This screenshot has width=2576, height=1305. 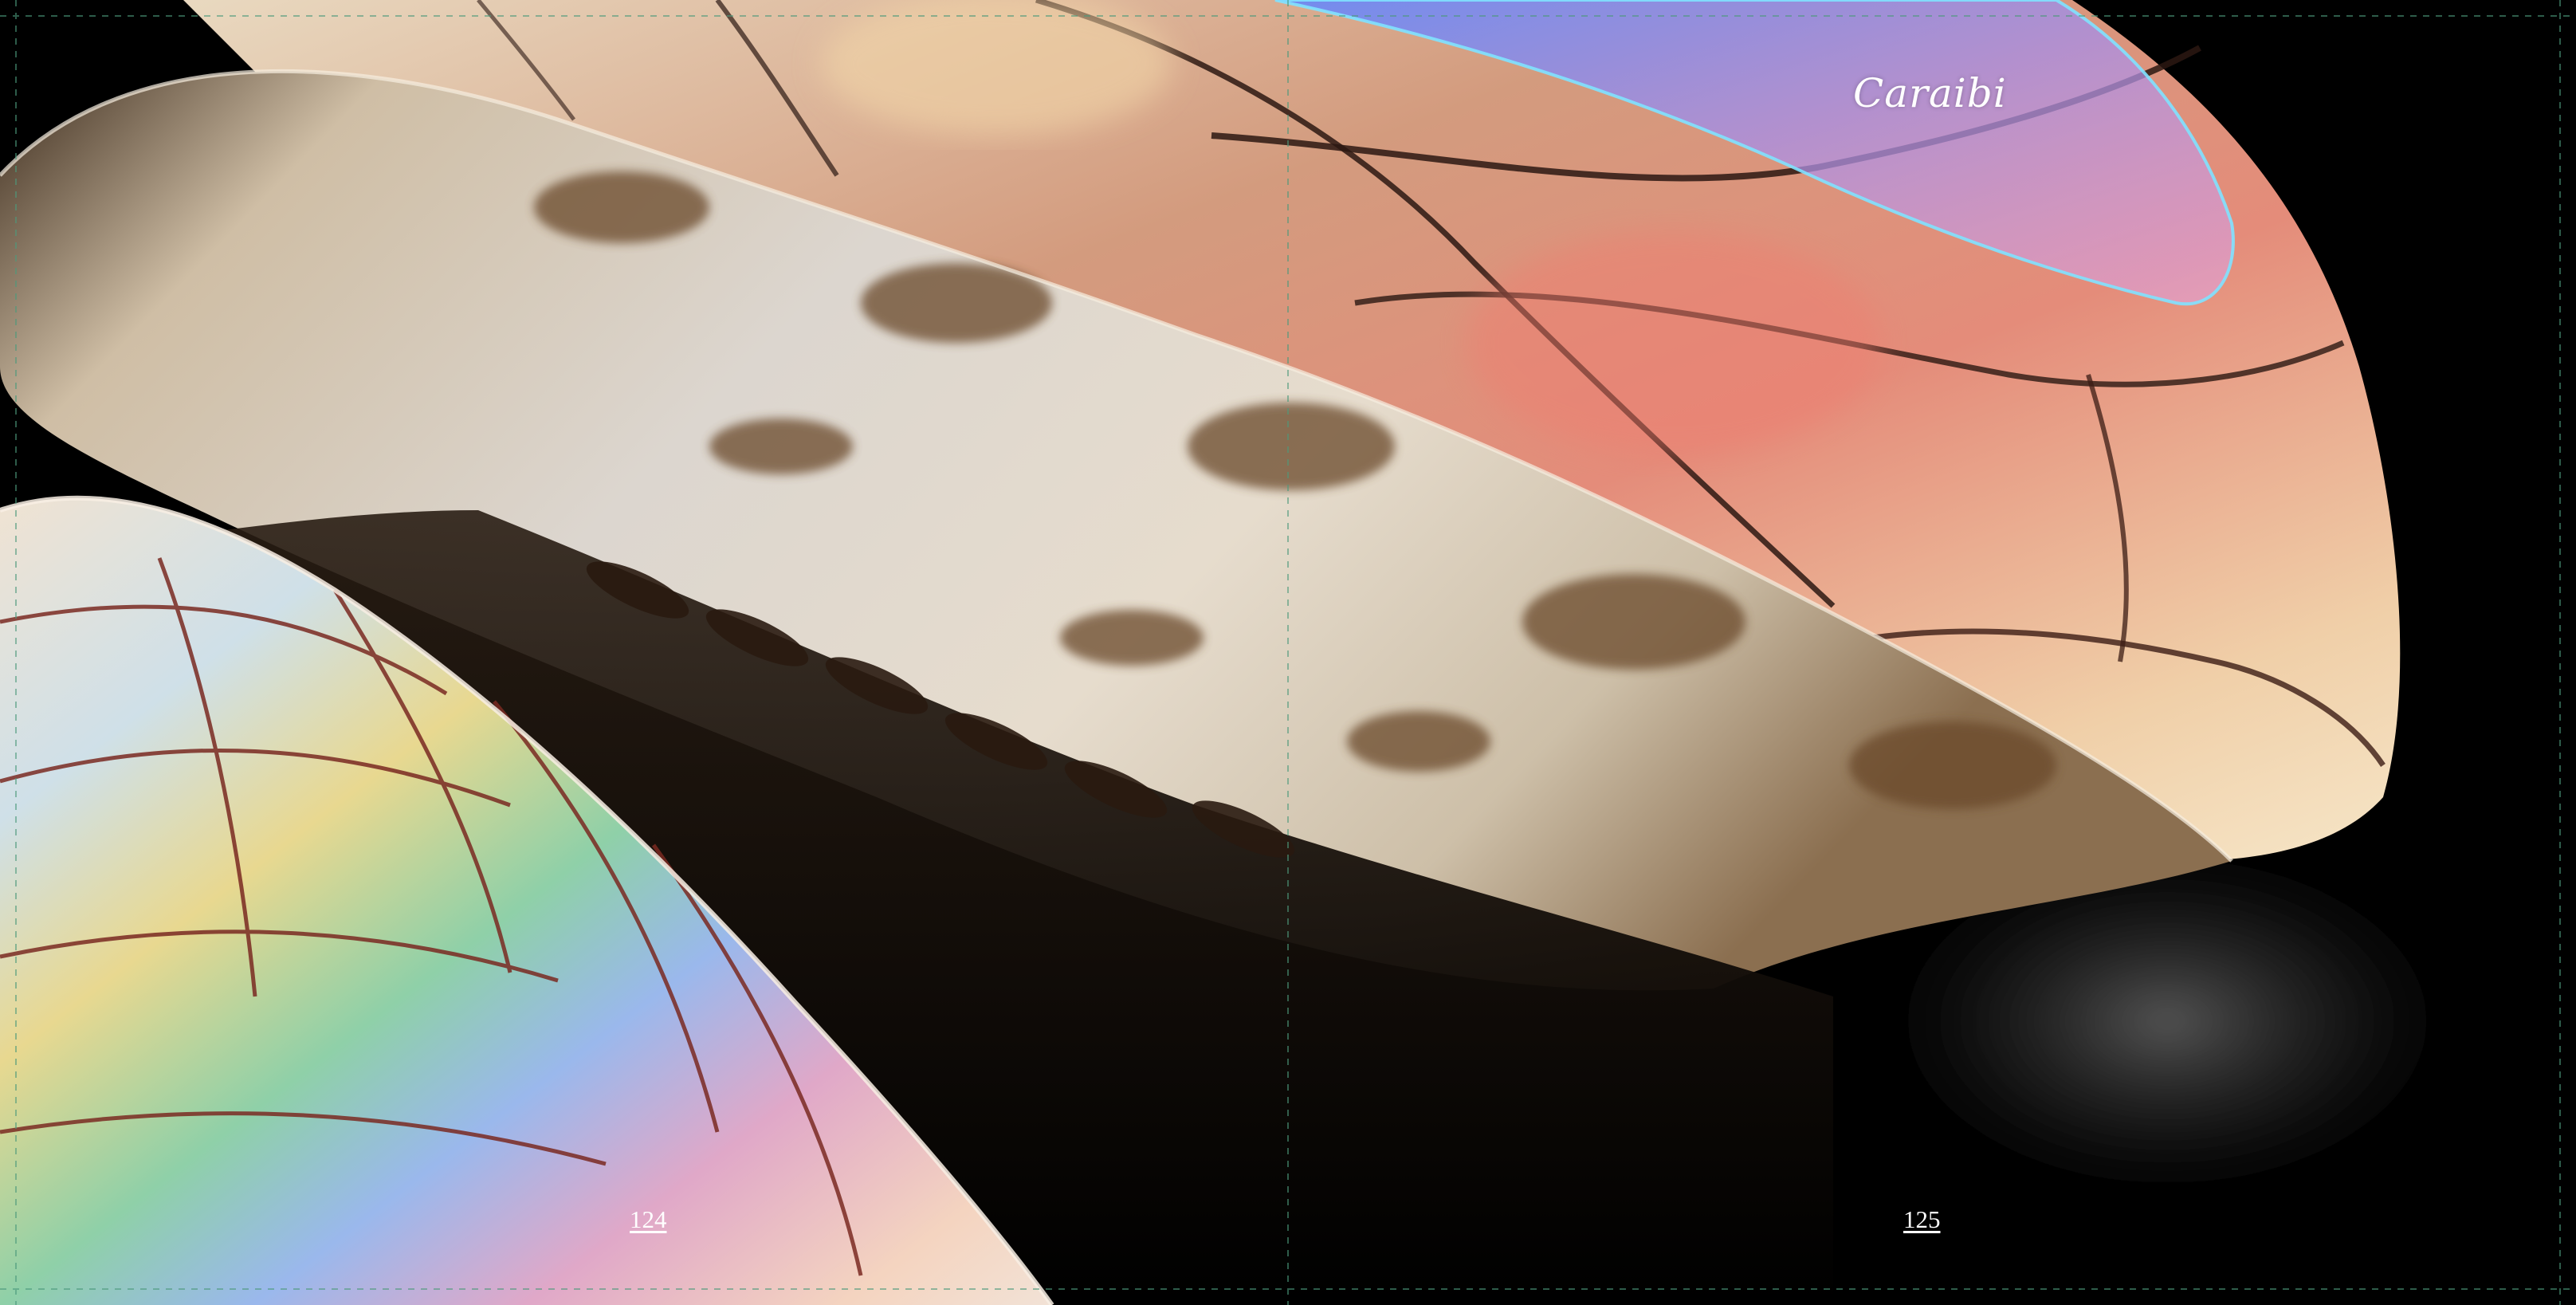 I want to click on left-page-number: 124, so click(x=648, y=1219).